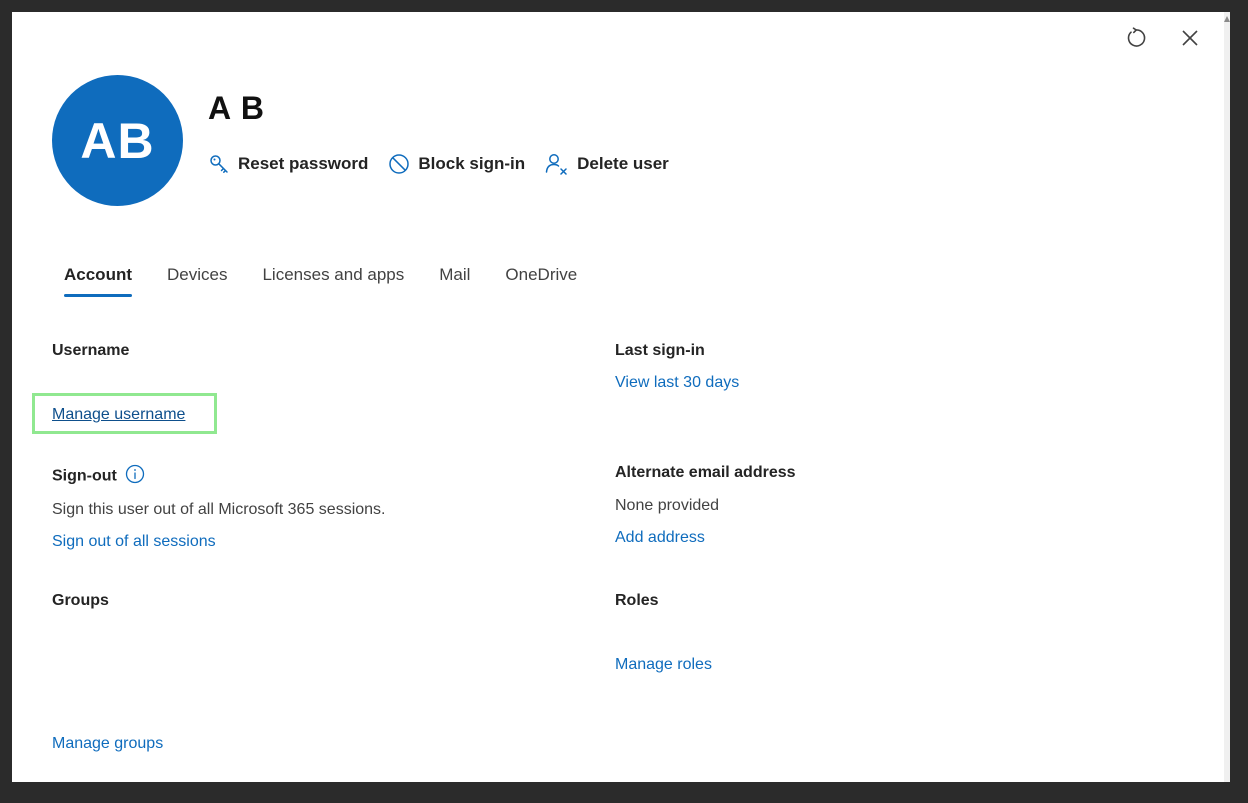 The height and width of the screenshot is (803, 1248). What do you see at coordinates (663, 665) in the screenshot?
I see `manage-roles-link: Manage roles` at bounding box center [663, 665].